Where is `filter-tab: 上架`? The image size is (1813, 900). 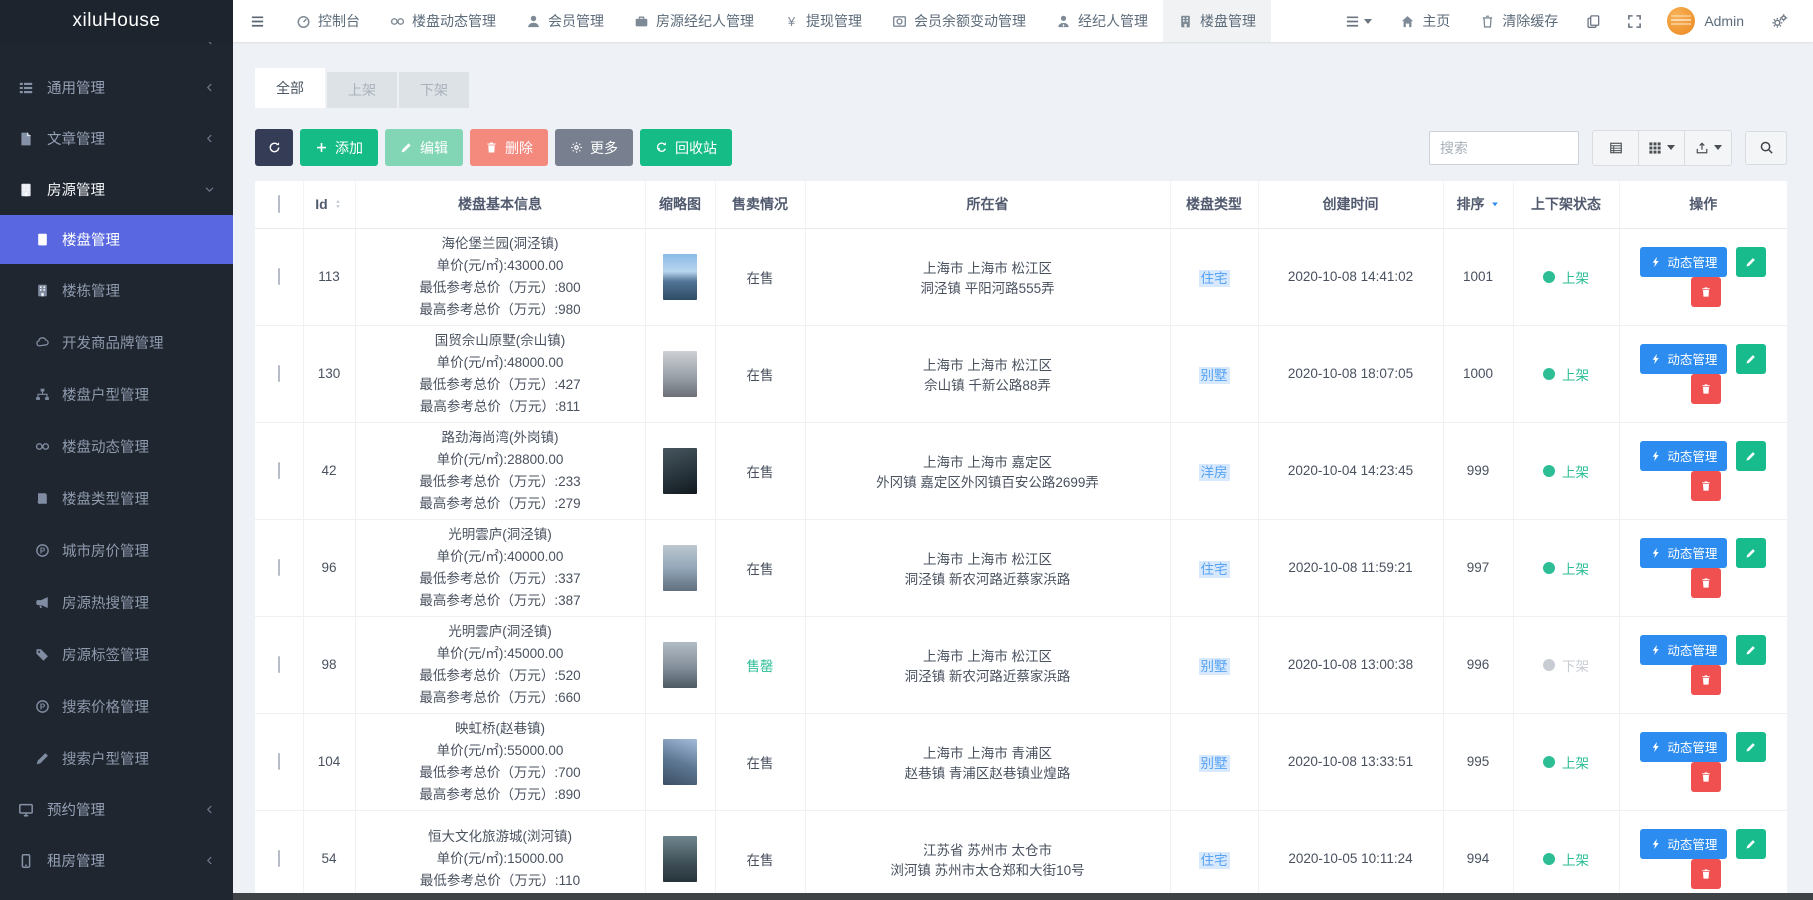
filter-tab: 上架 is located at coordinates (362, 90).